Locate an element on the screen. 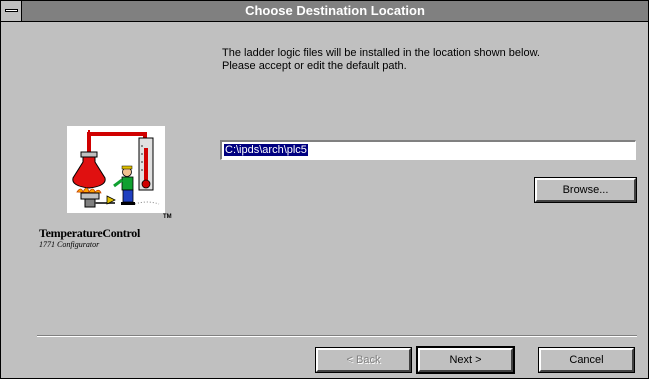 The width and height of the screenshot is (649, 379). system-menu-button is located at coordinates (11, 11).